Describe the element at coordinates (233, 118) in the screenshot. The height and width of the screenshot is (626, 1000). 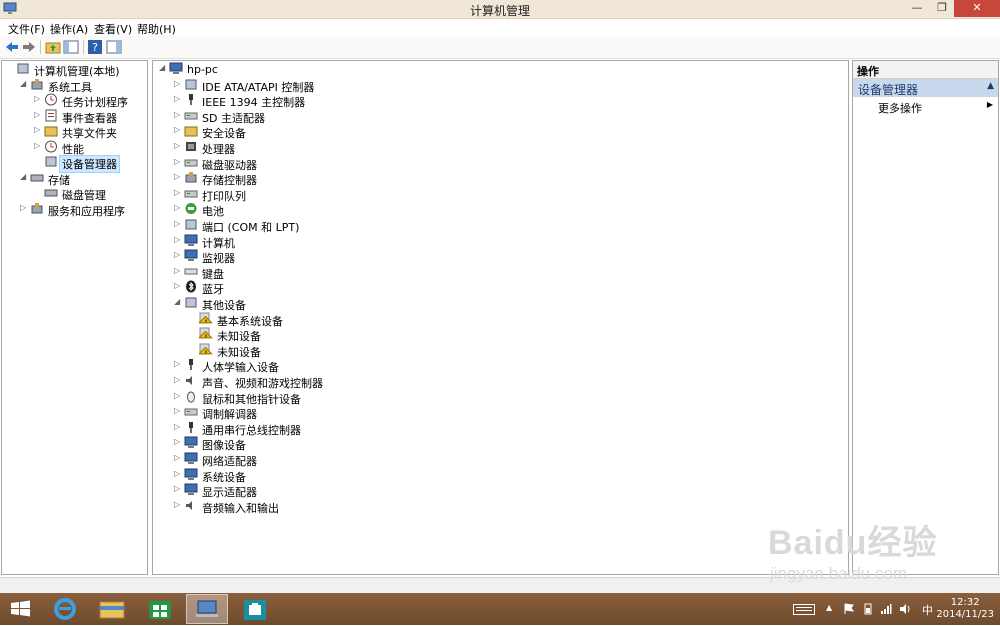
I see `tree-item-label: SD 主适配器` at that location.